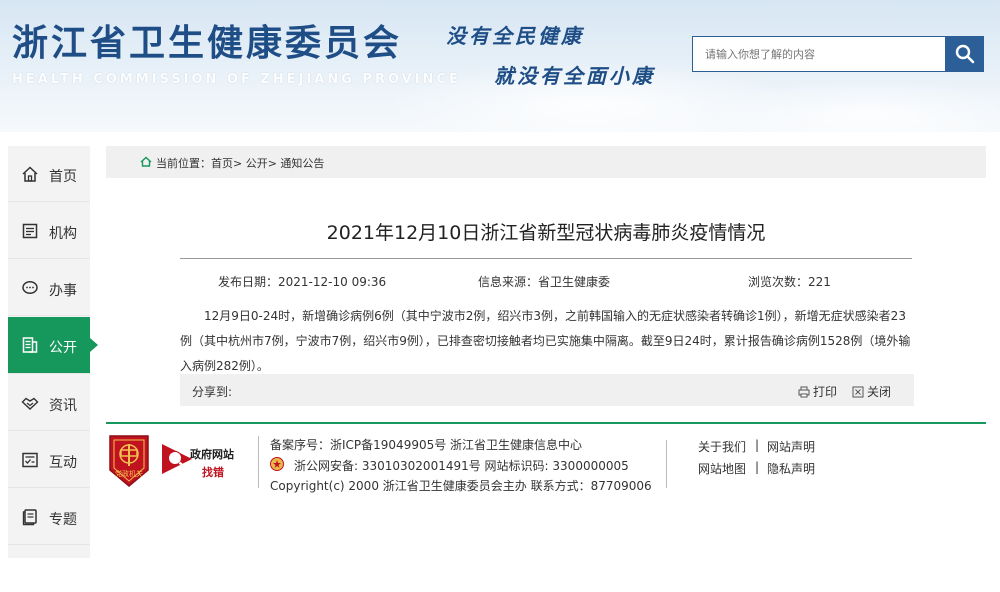  Describe the element at coordinates (213, 472) in the screenshot. I see `find-error-sub: 找错` at that location.